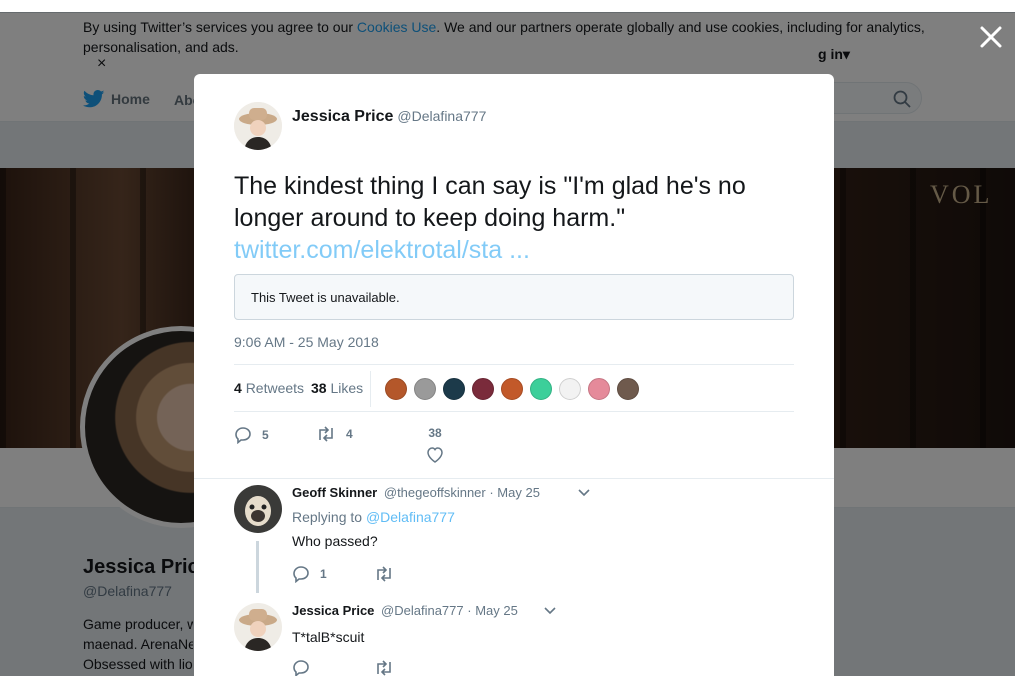 This screenshot has height=676, width=1015. Describe the element at coordinates (435, 446) in the screenshot. I see `like-button: 38` at that location.